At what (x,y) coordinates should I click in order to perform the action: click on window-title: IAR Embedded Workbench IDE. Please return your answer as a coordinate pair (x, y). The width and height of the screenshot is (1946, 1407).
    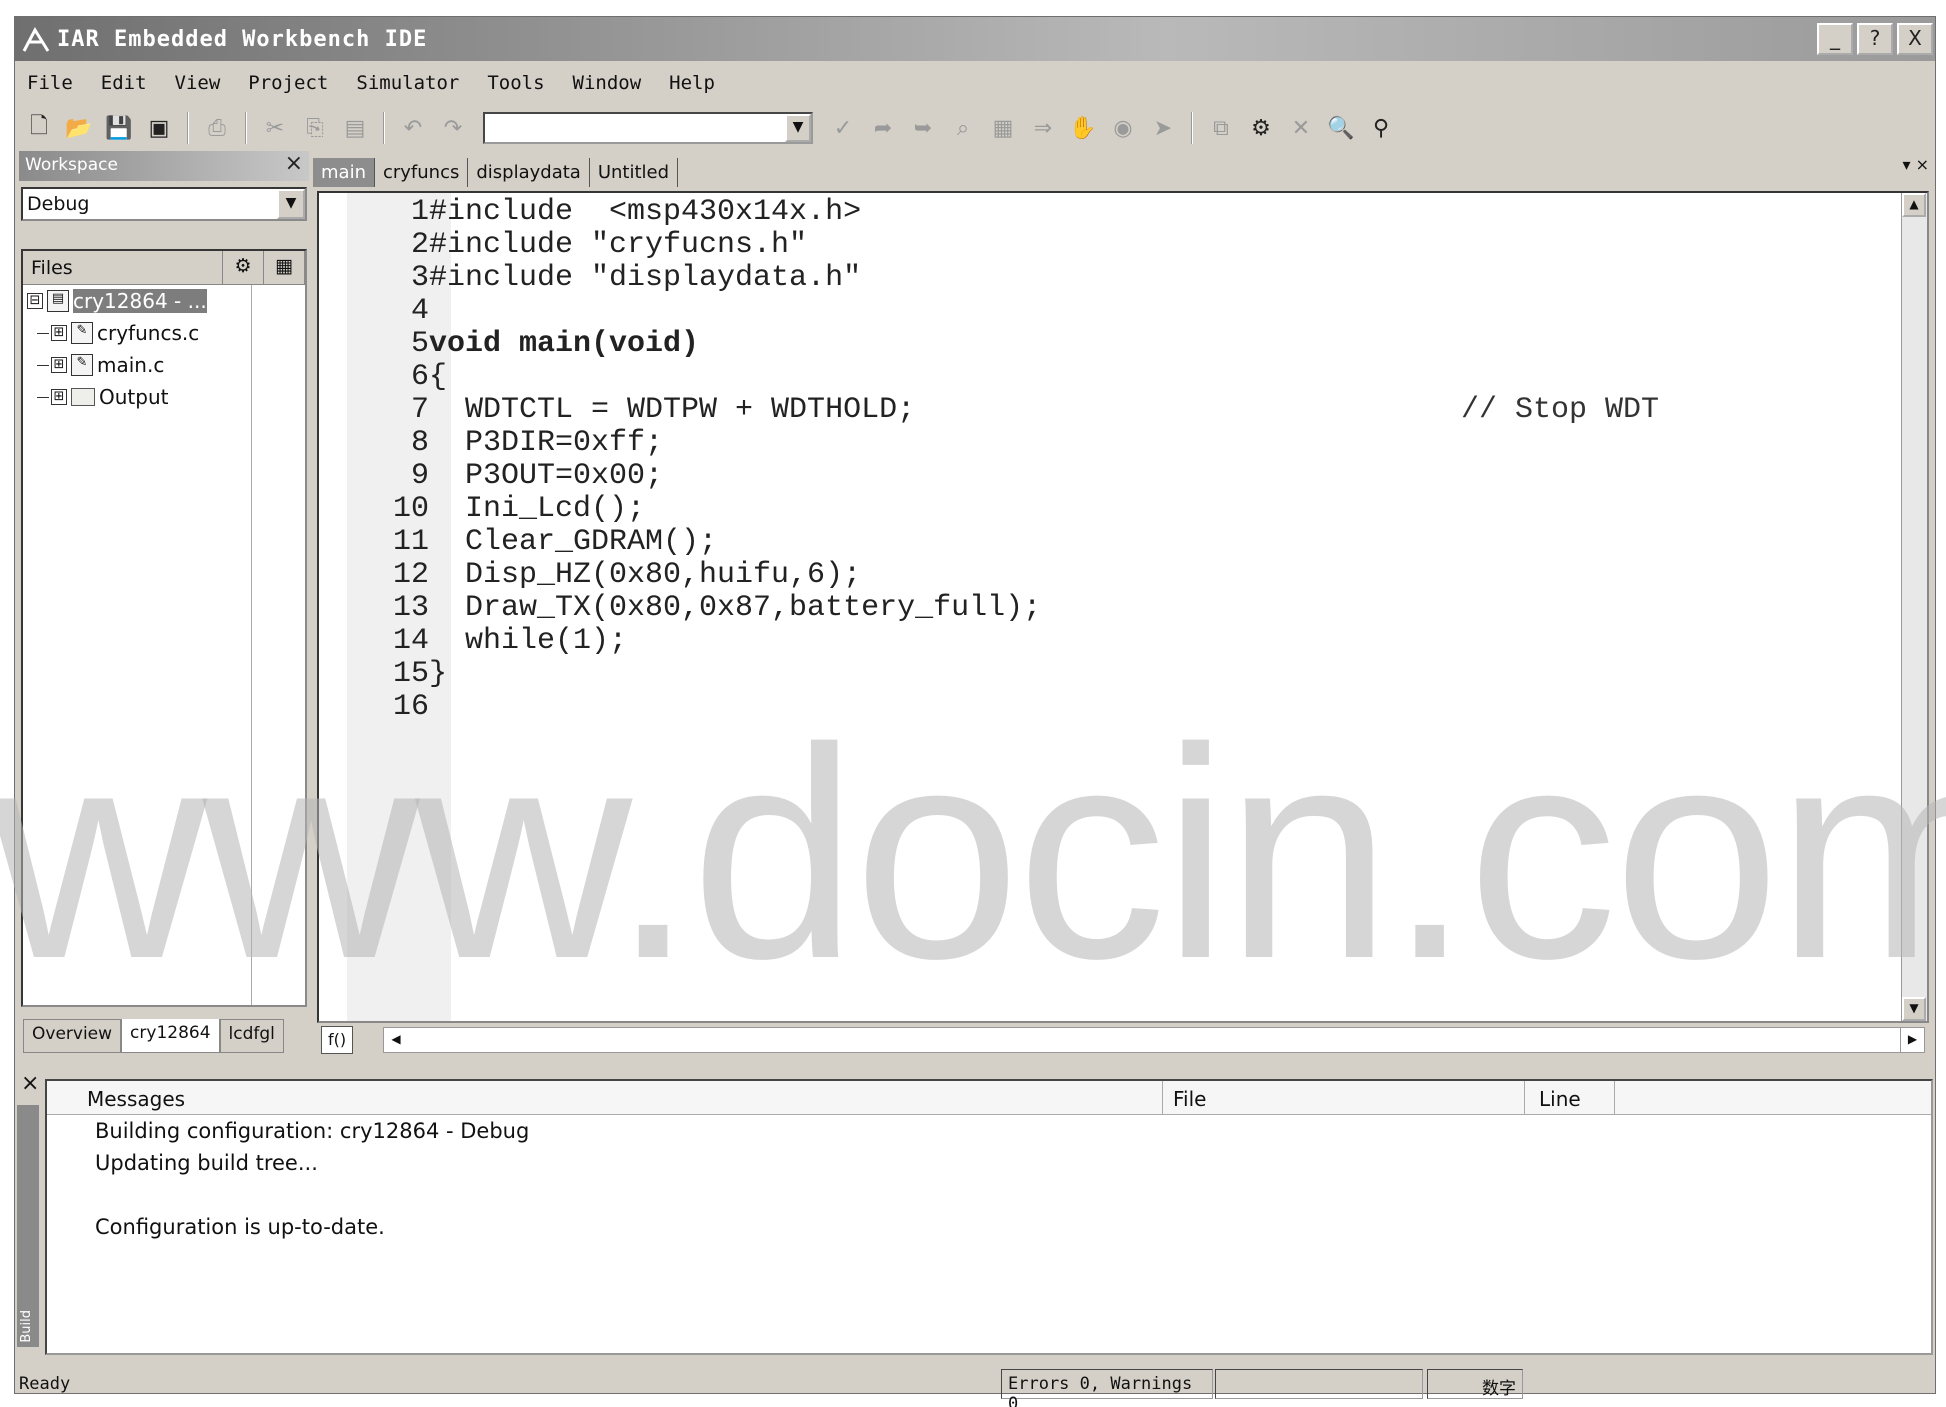
    Looking at the image, I should click on (242, 39).